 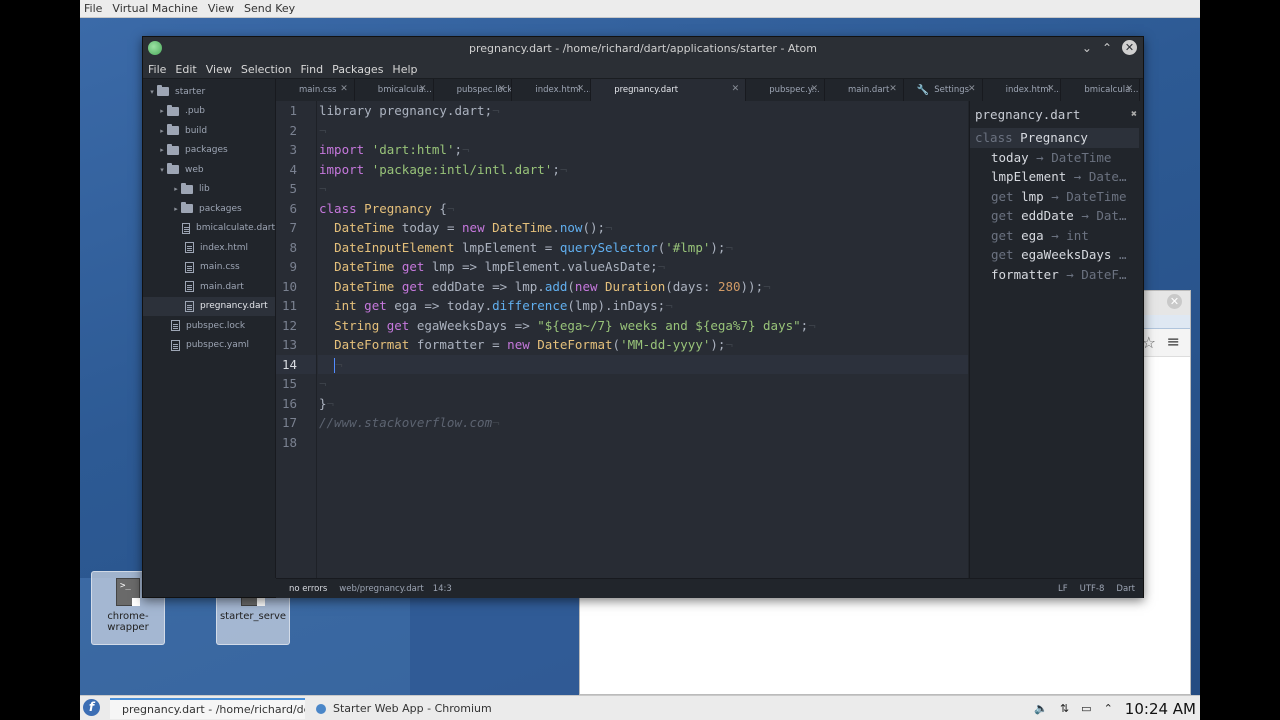 I want to click on tree-folder: ▾ web, so click(x=209, y=170).